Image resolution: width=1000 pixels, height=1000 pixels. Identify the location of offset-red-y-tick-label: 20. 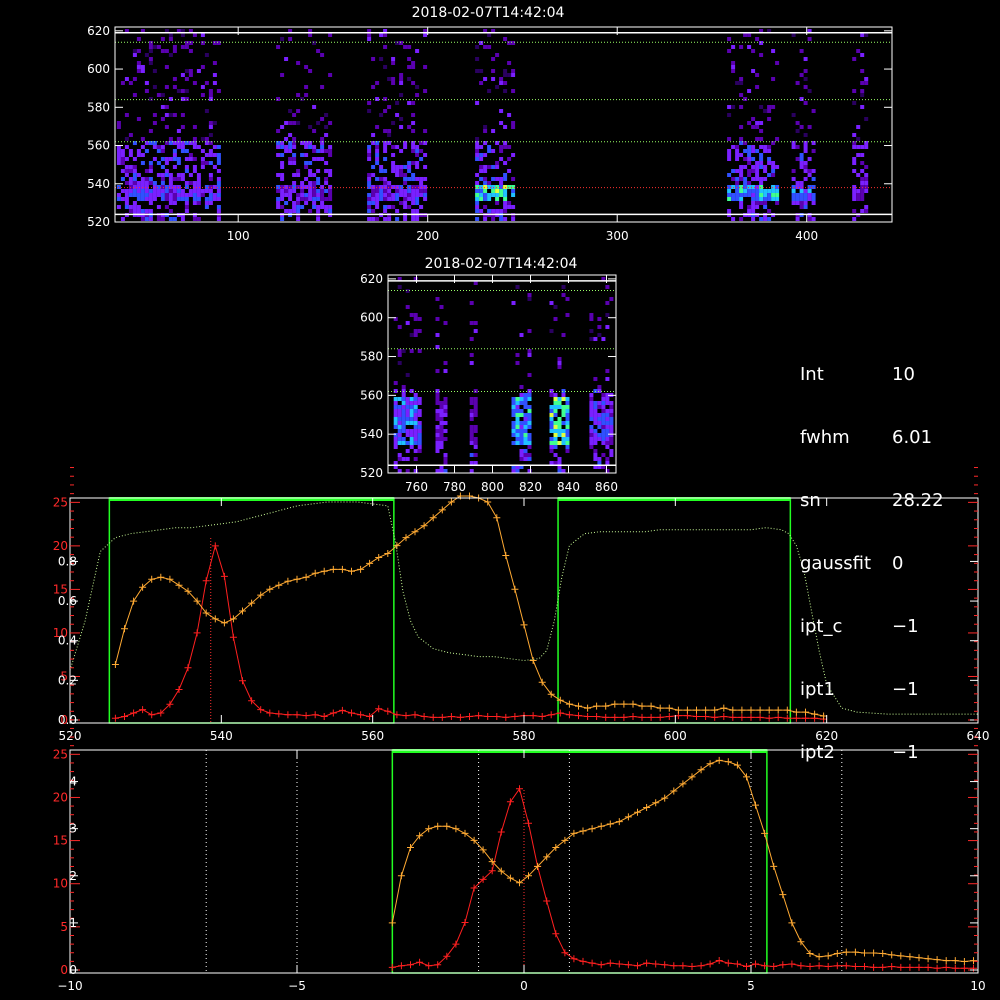
(60, 797).